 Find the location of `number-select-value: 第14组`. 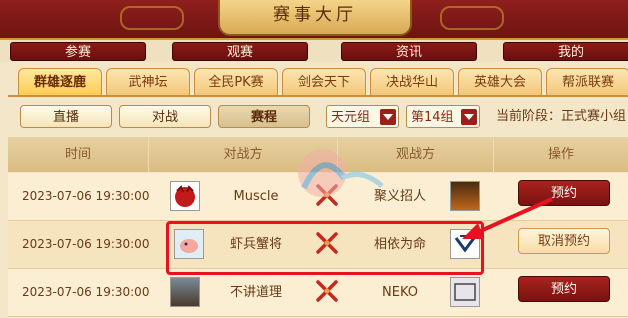

number-select-value: 第14组 is located at coordinates (432, 117).